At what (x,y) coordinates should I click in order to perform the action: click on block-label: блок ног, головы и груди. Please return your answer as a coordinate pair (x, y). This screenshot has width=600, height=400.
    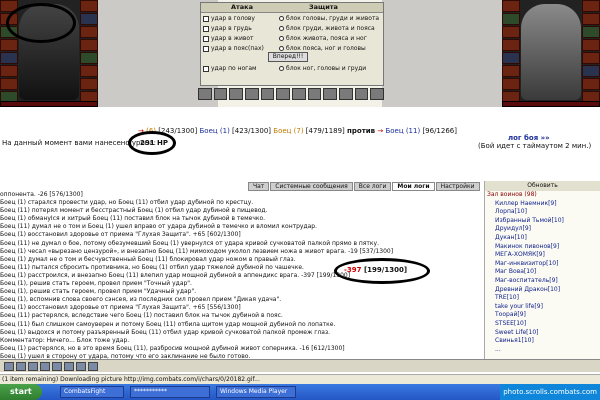
    Looking at the image, I should click on (326, 68).